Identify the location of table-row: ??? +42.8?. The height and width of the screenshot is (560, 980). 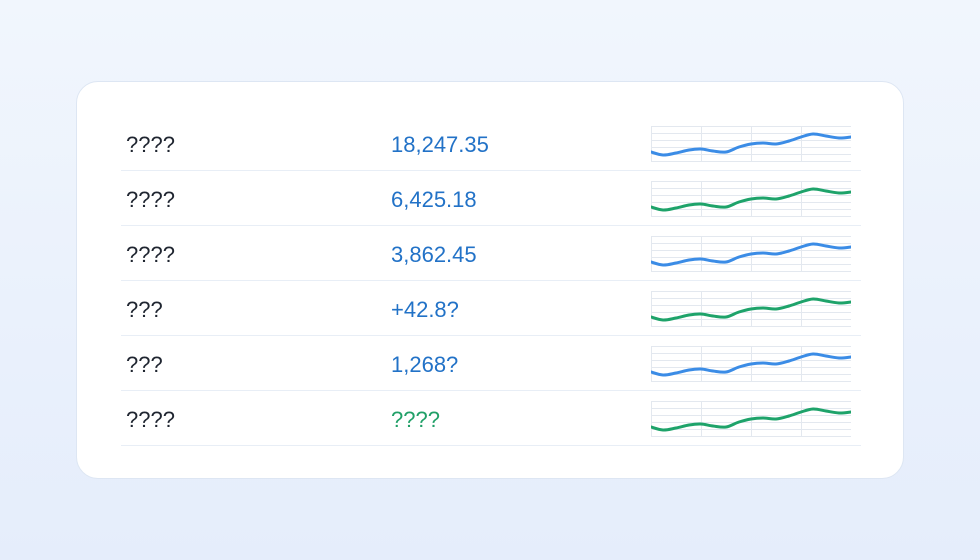
(491, 308).